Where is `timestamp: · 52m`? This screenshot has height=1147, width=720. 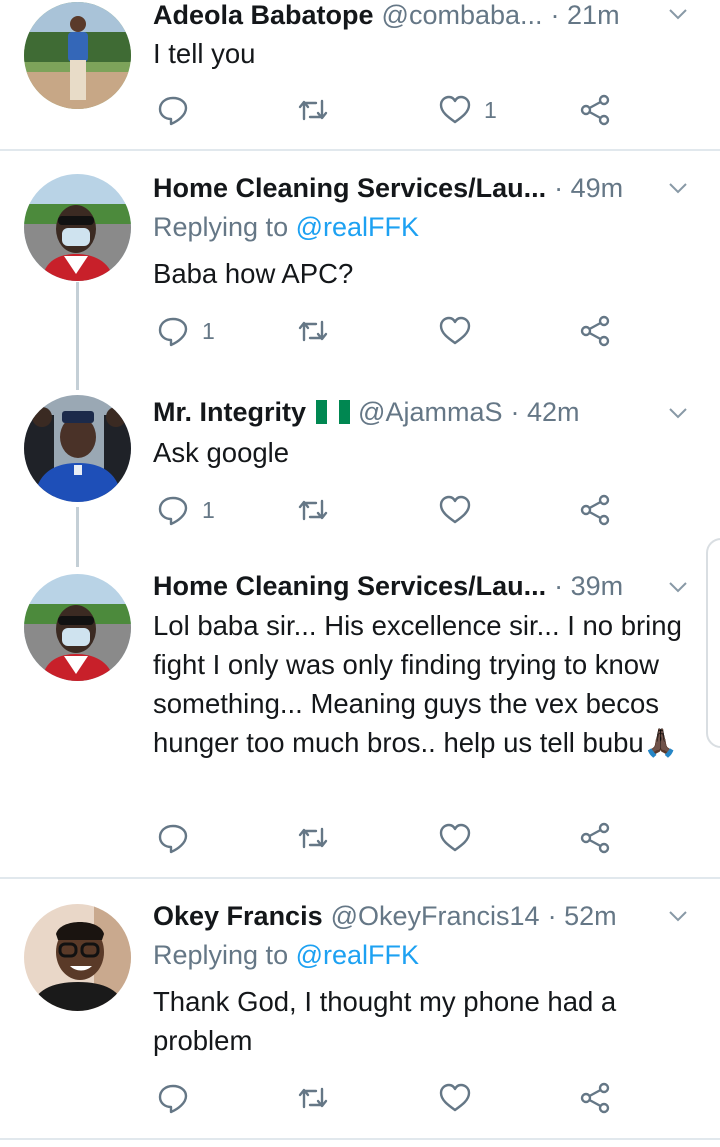
timestamp: · 52m is located at coordinates (582, 916).